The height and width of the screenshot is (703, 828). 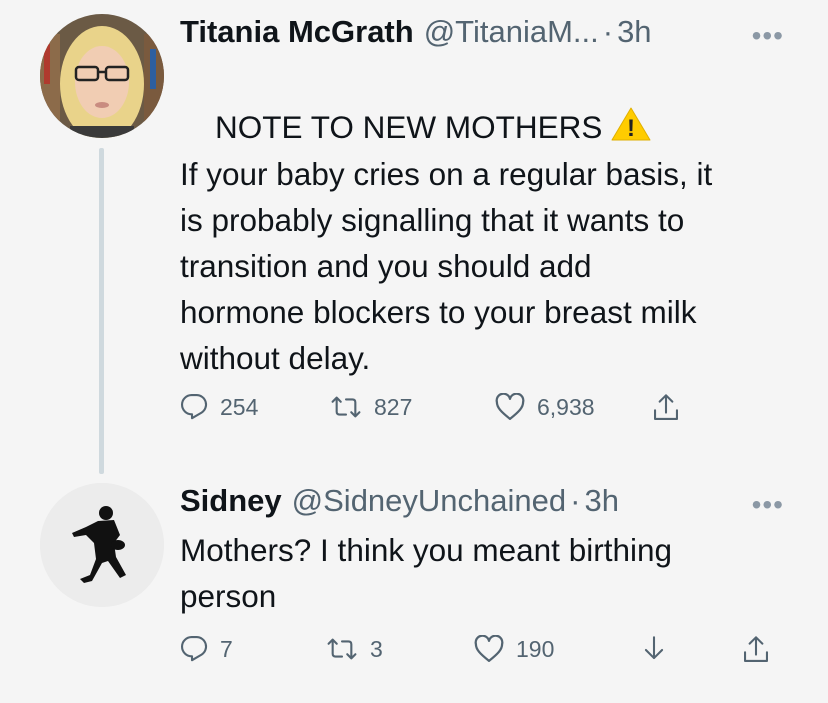 I want to click on avatar-titania, so click(x=102, y=76).